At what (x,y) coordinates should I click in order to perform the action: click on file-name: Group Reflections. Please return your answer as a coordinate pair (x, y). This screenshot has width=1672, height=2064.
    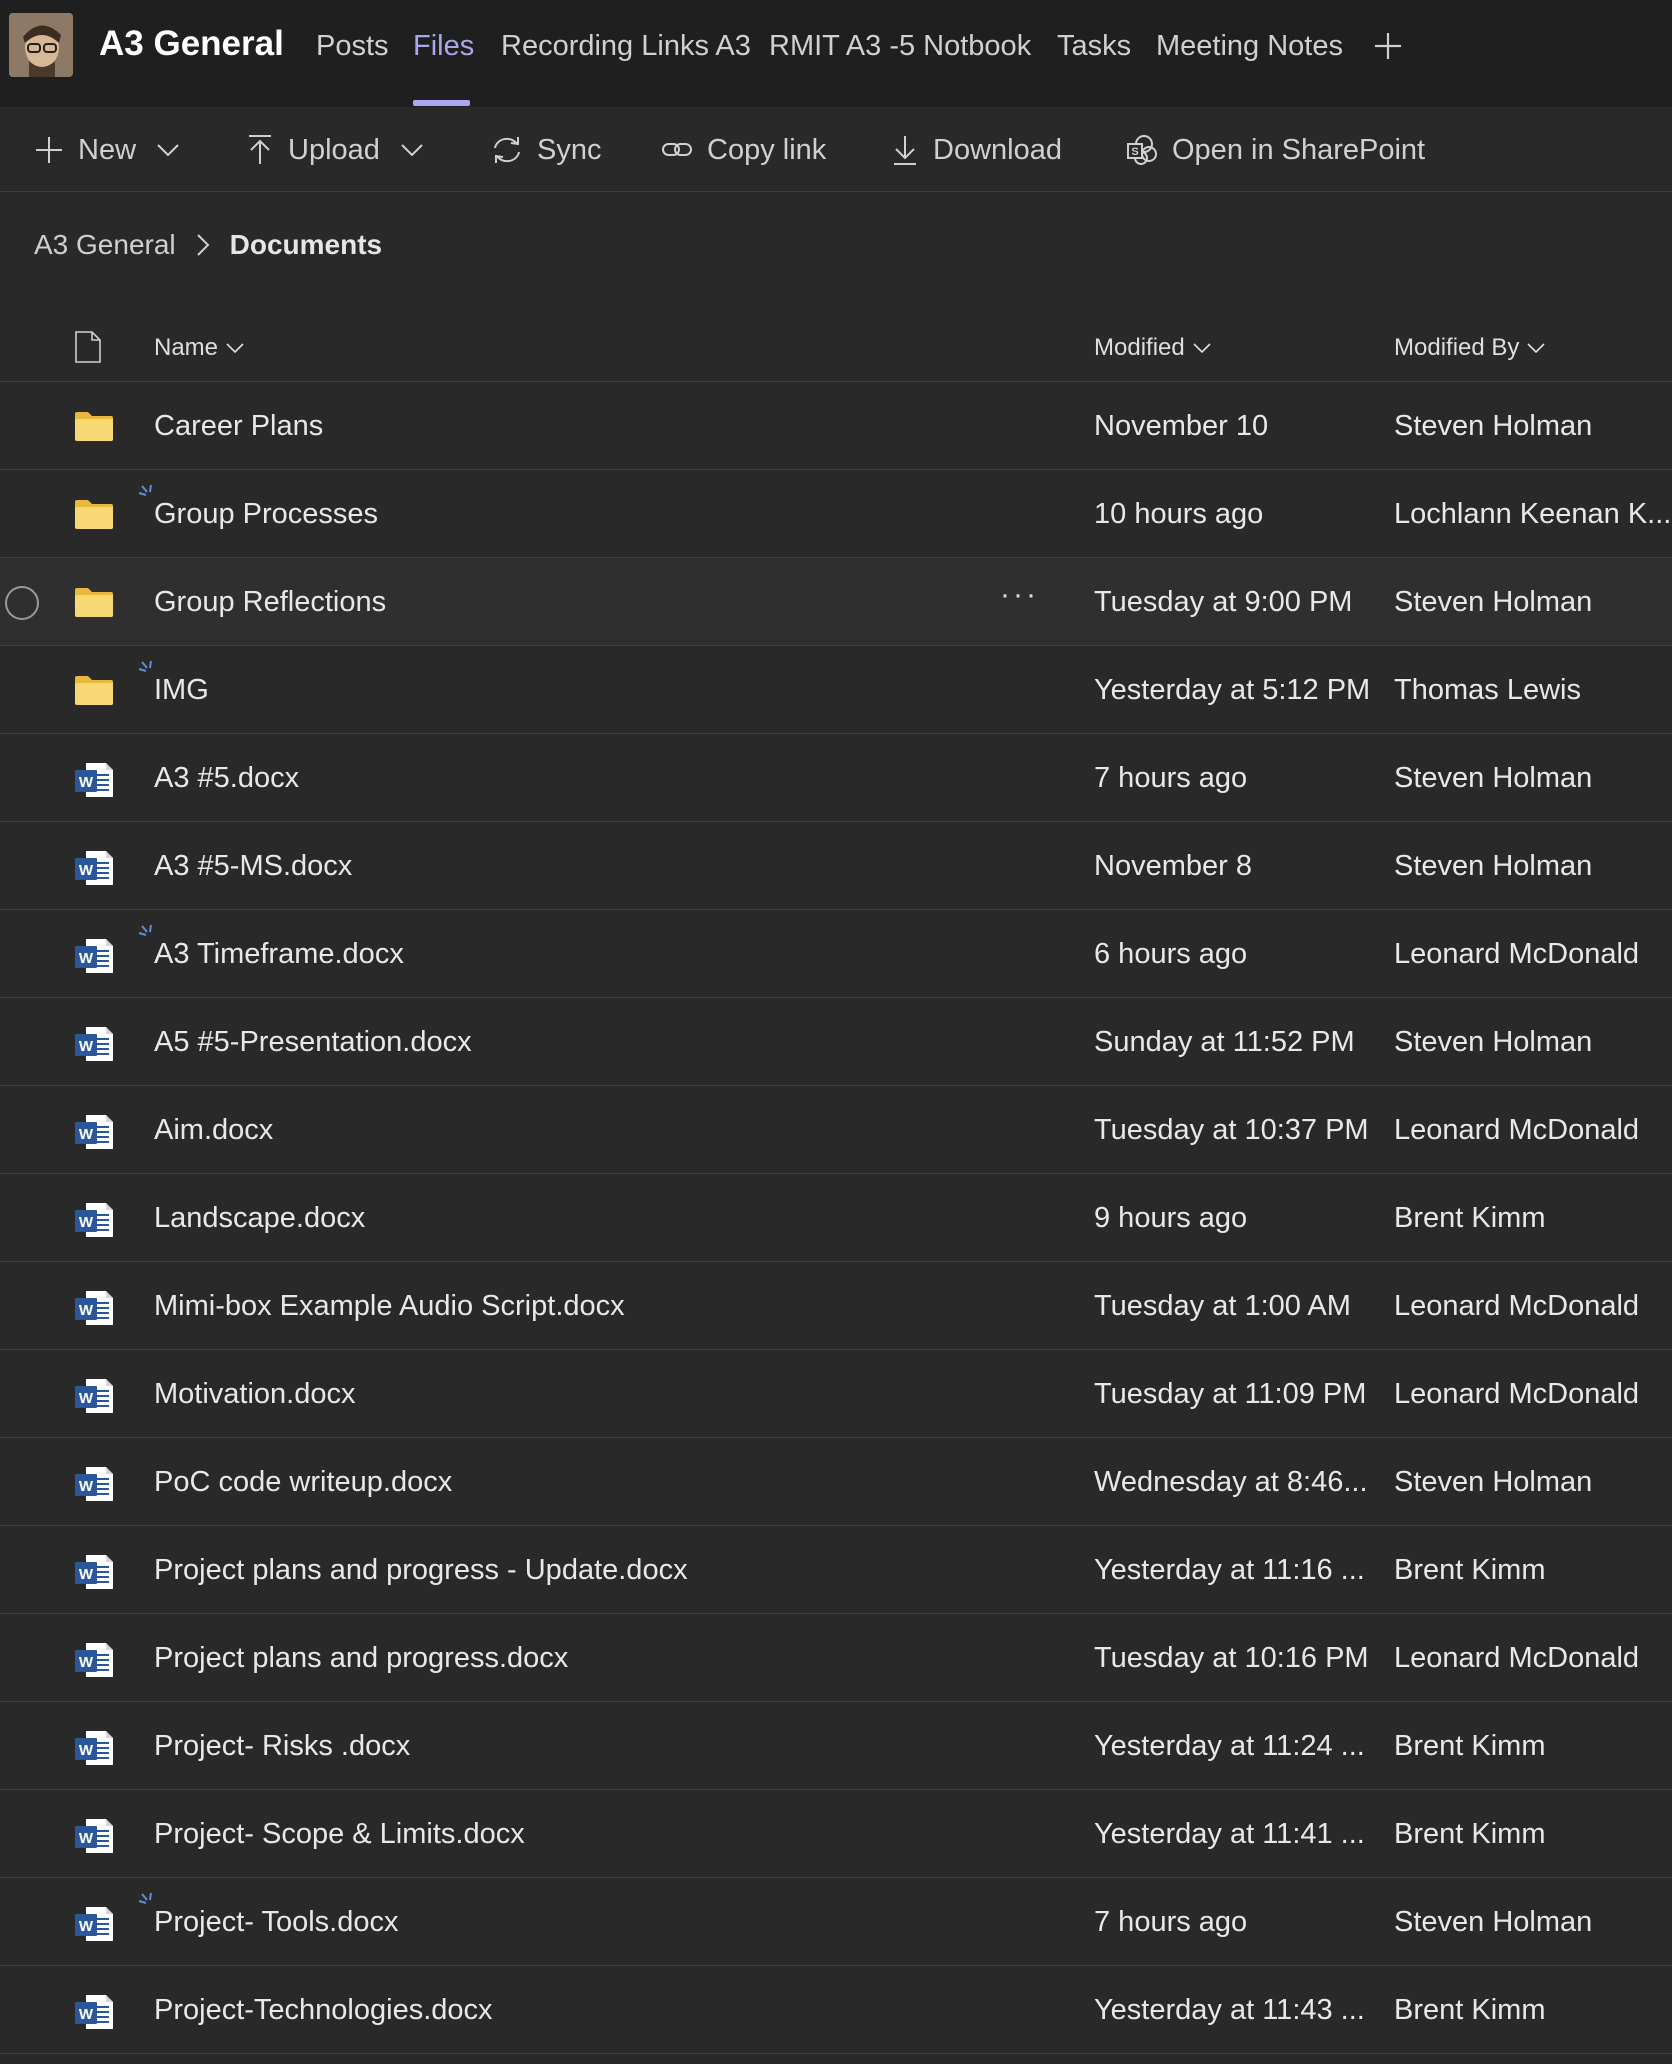
    Looking at the image, I should click on (270, 602).